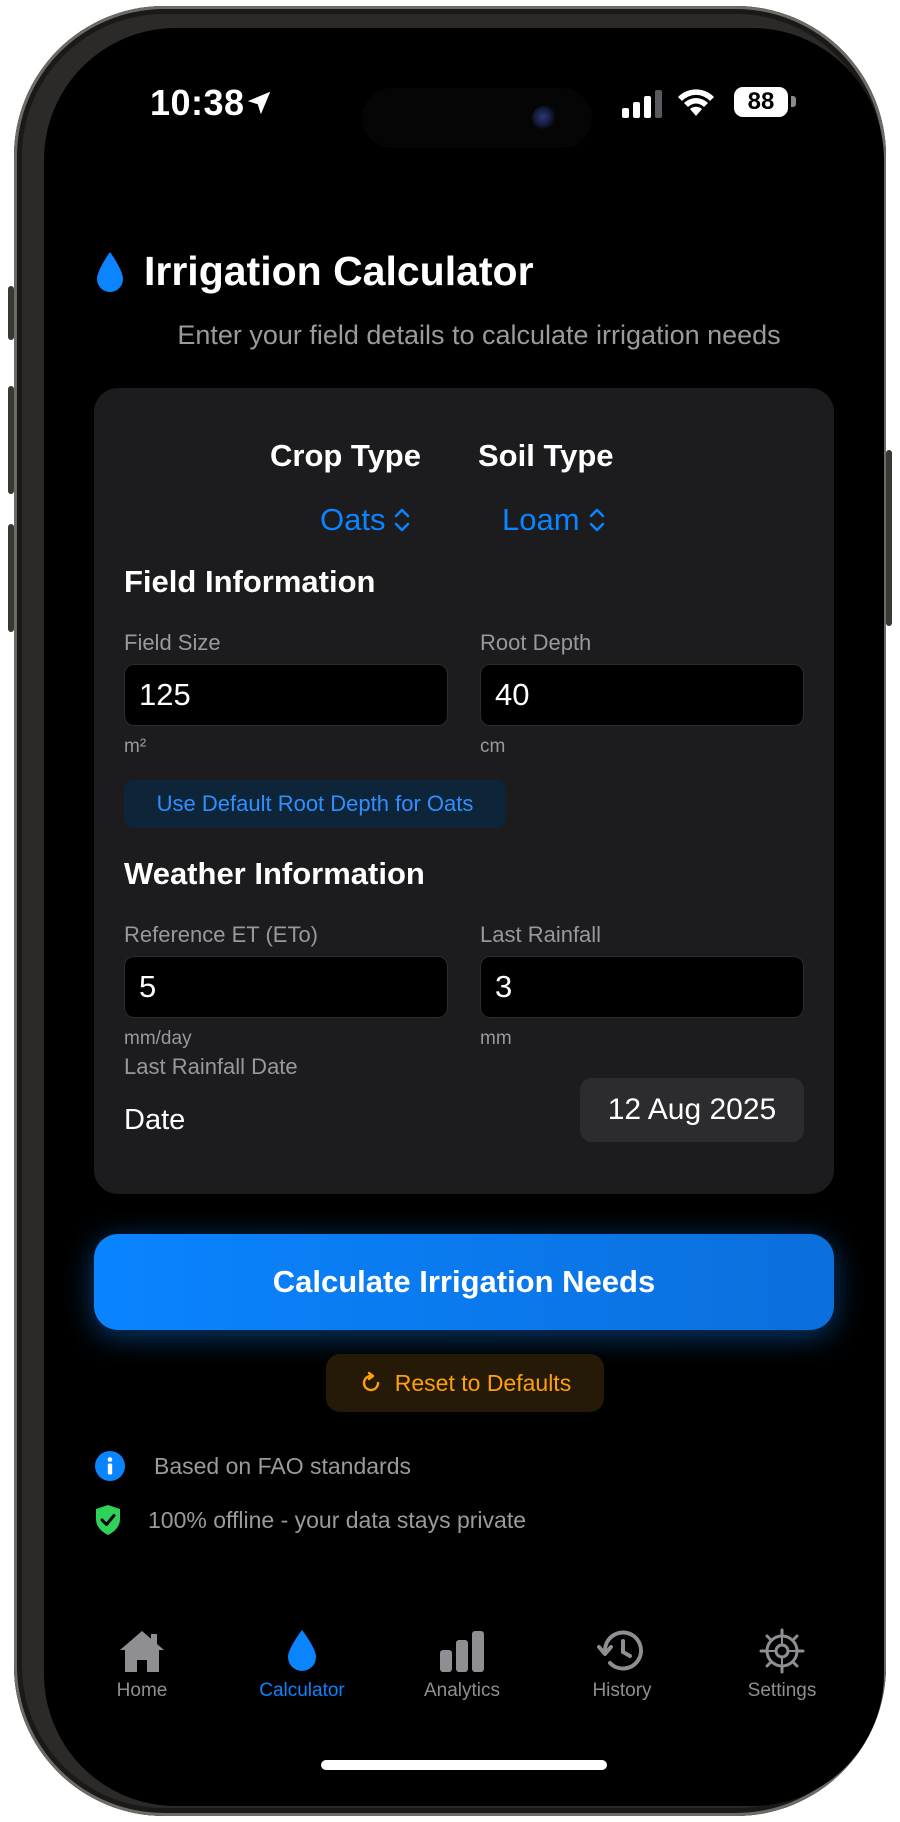 This screenshot has height=1822, width=900. What do you see at coordinates (353, 519) in the screenshot?
I see `crop-type-value: Oats` at bounding box center [353, 519].